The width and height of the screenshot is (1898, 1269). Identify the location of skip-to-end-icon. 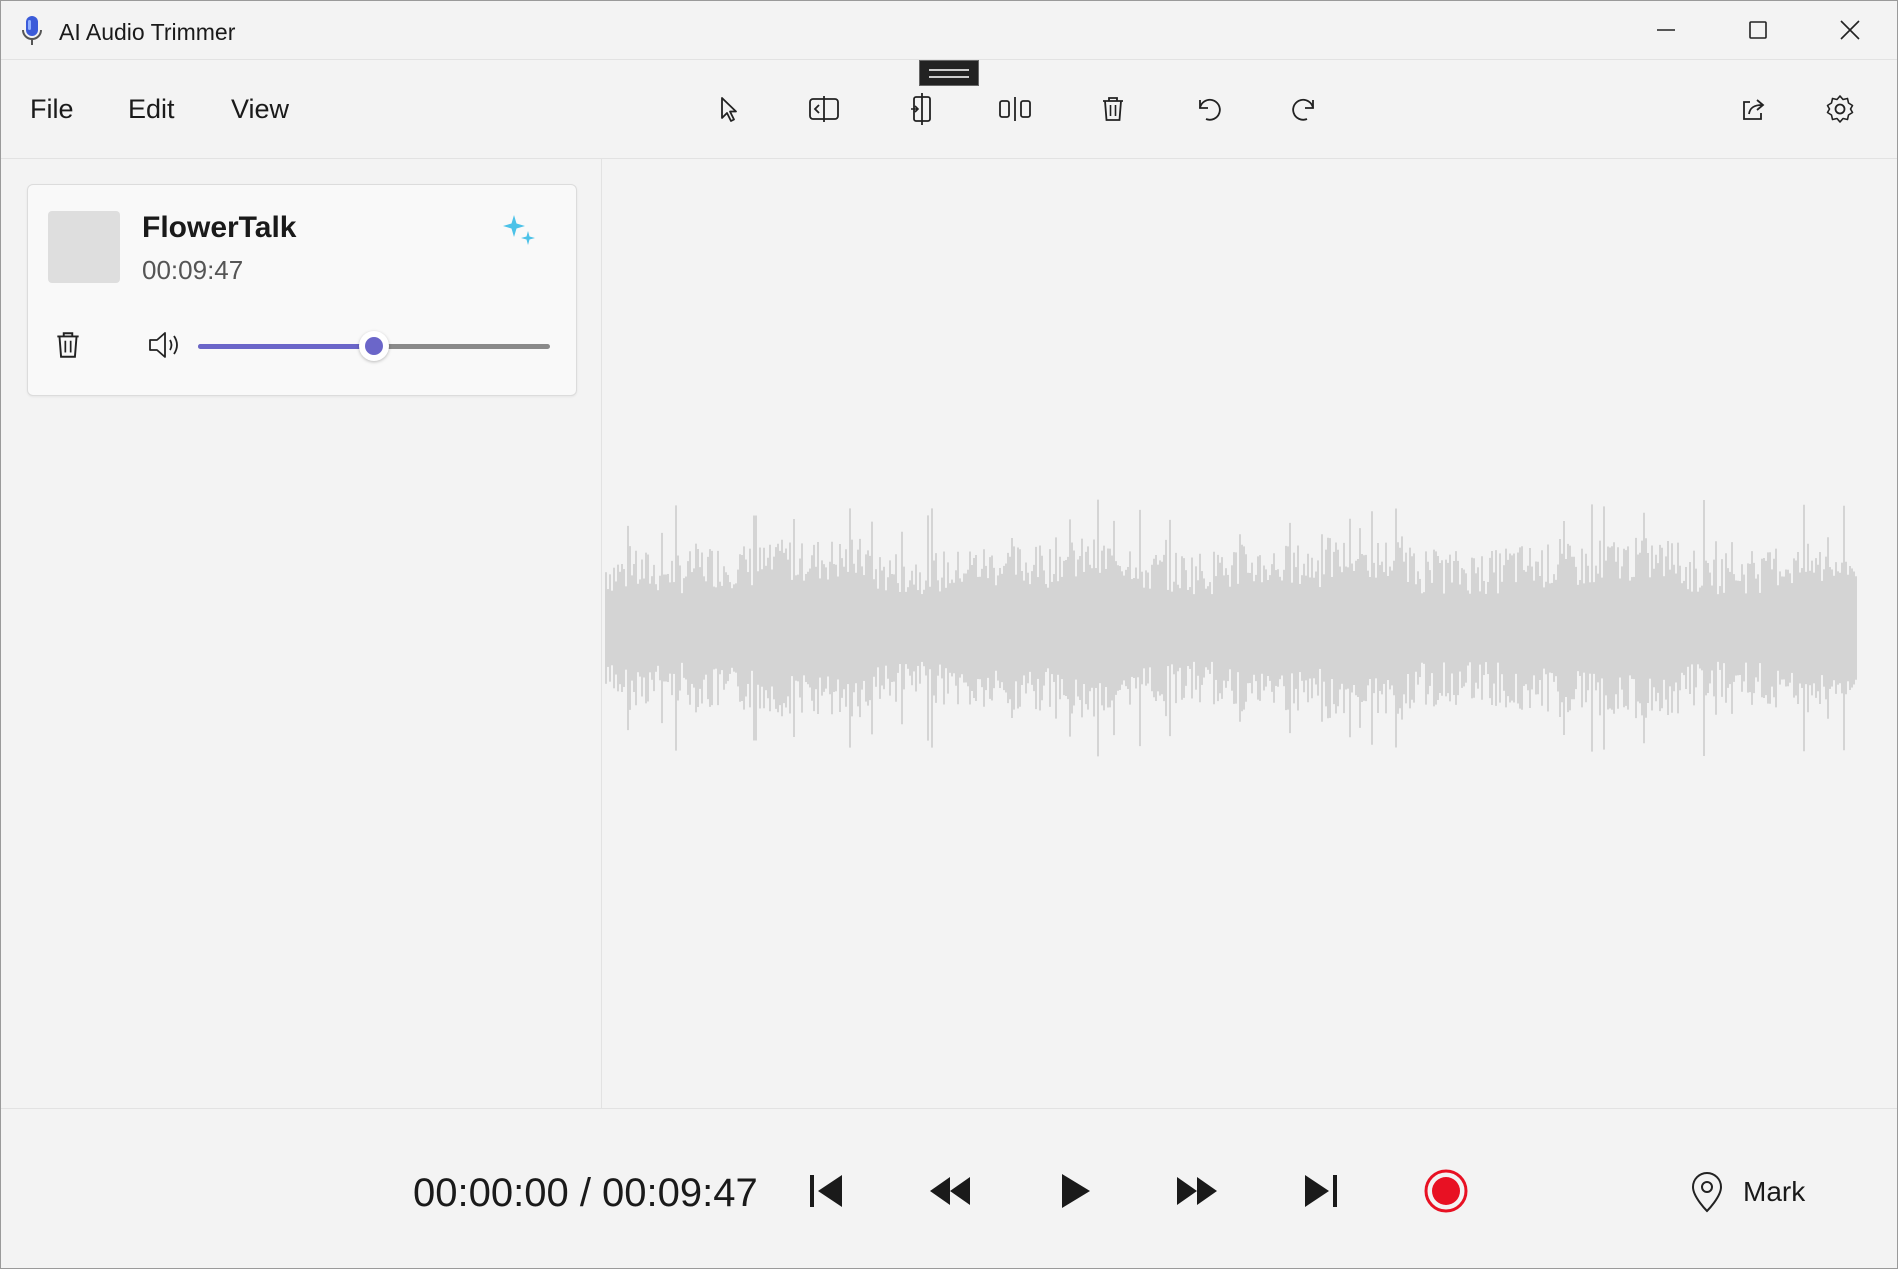
(1321, 1191).